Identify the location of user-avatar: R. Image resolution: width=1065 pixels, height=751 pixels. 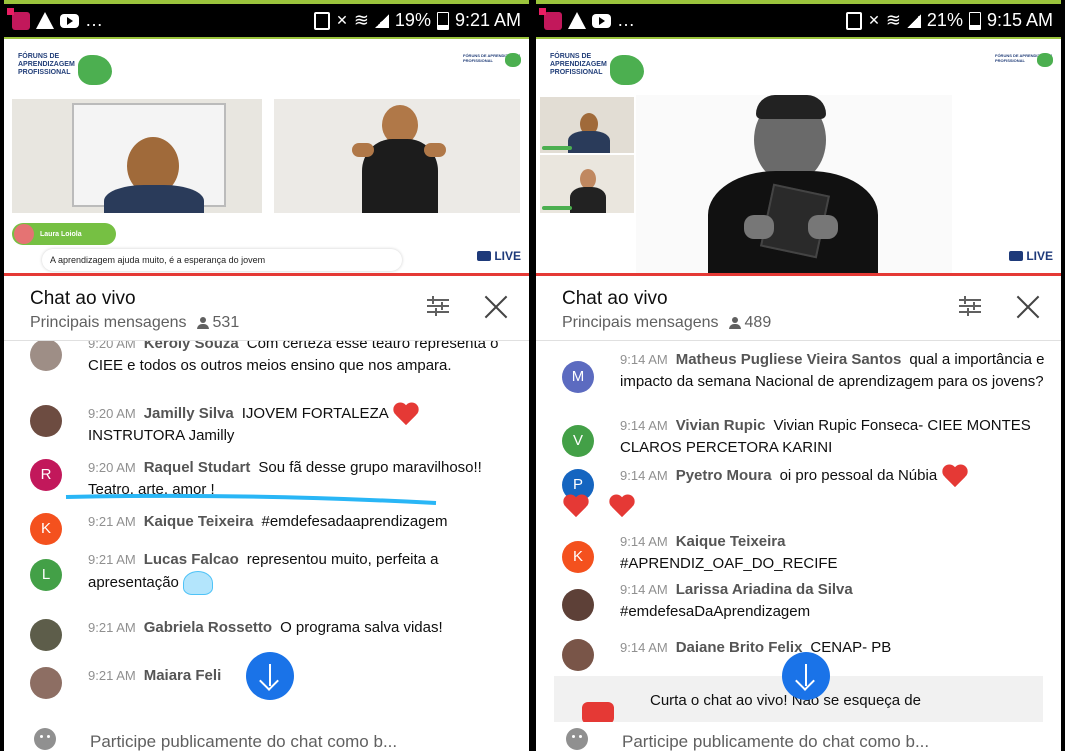
(46, 475).